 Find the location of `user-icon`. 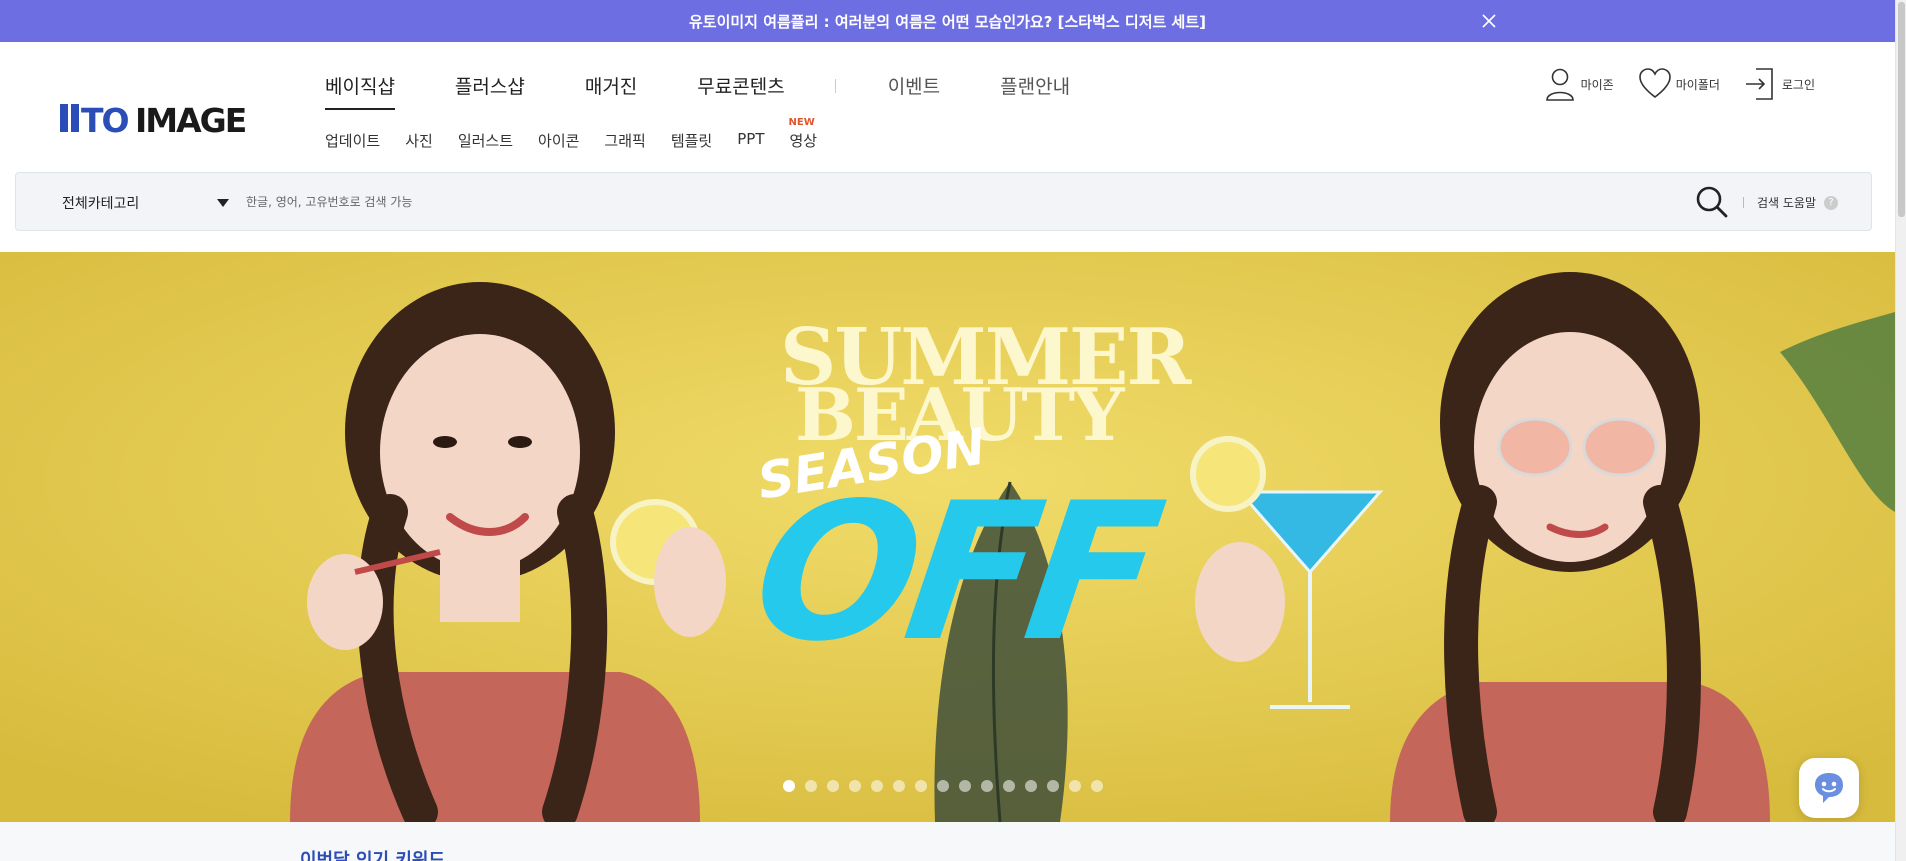

user-icon is located at coordinates (1559, 84).